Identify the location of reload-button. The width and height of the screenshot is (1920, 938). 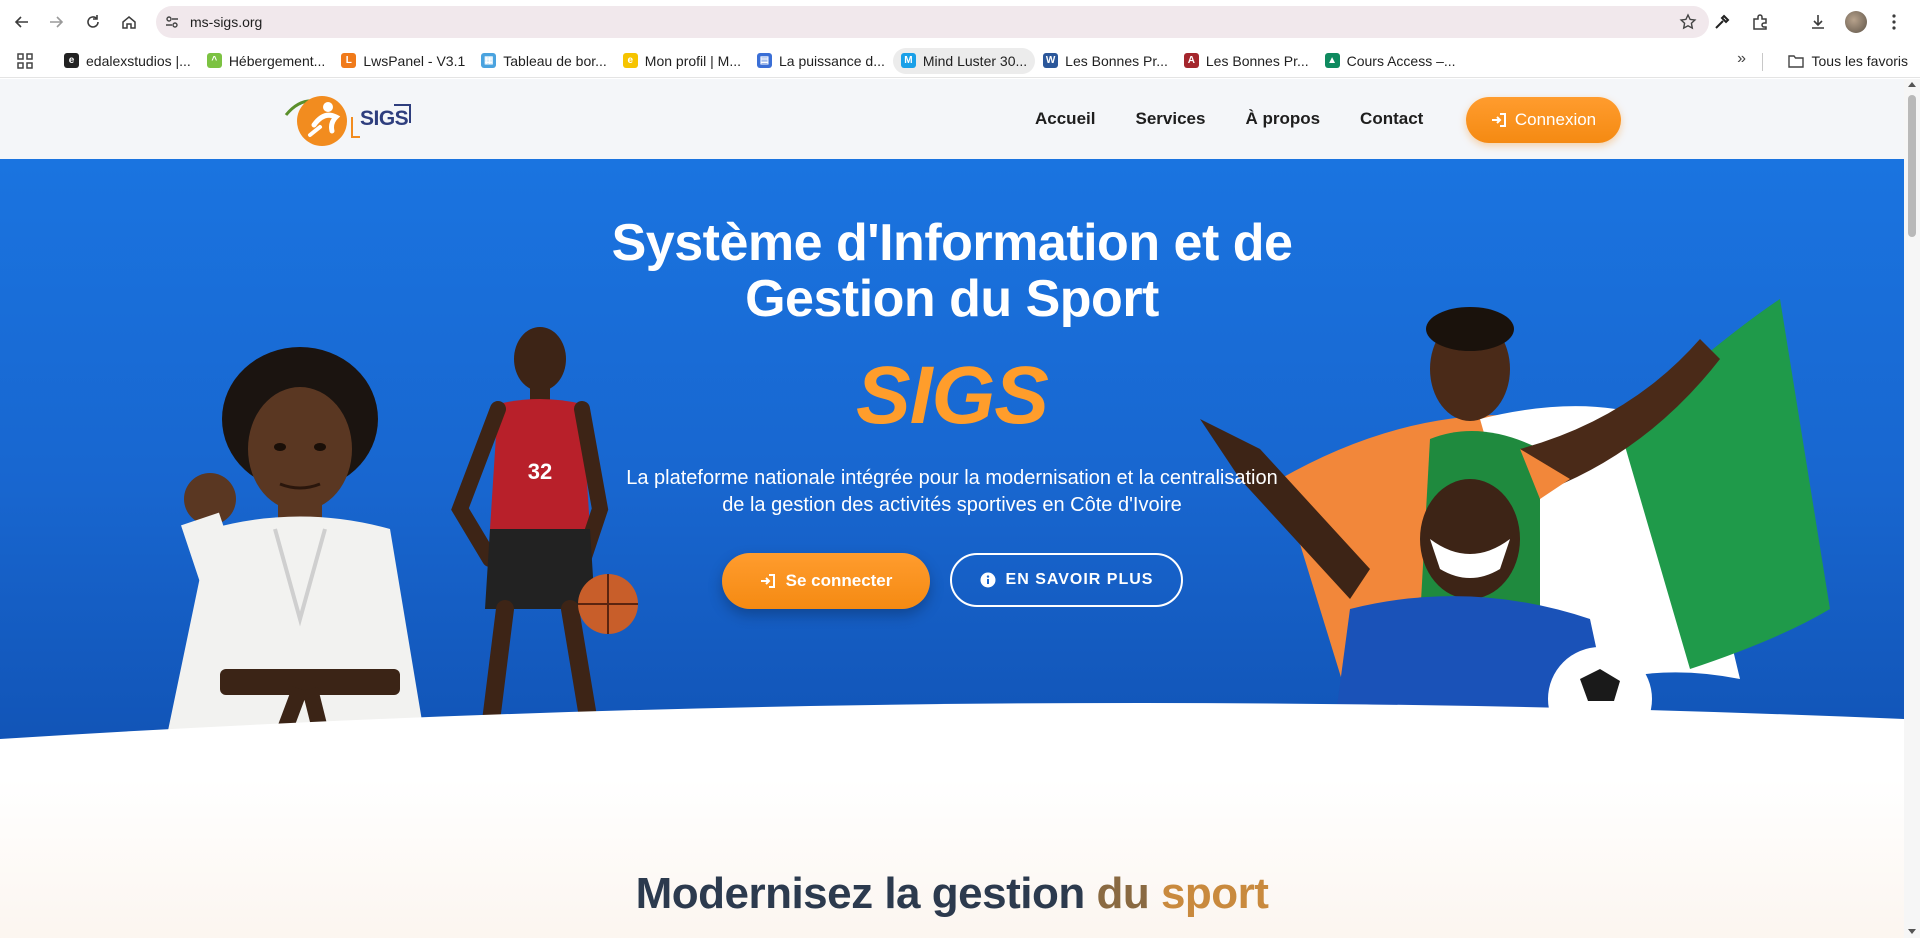
(93, 22).